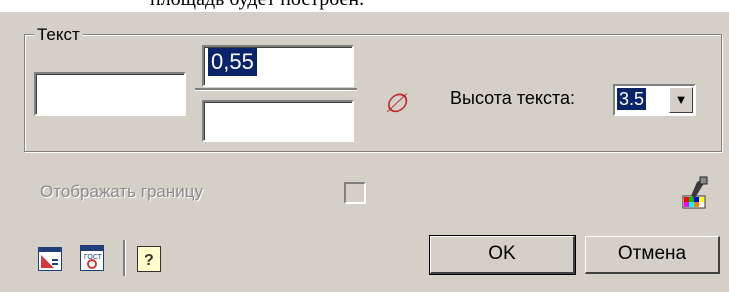 The width and height of the screenshot is (729, 292). I want to click on chevron-down-icon: ▼, so click(681, 100).